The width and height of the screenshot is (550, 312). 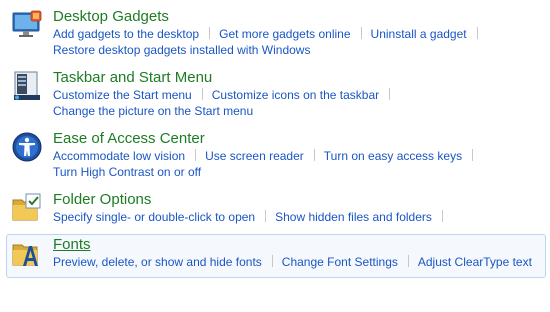 I want to click on ease-of-access-icon, so click(x=27, y=147).